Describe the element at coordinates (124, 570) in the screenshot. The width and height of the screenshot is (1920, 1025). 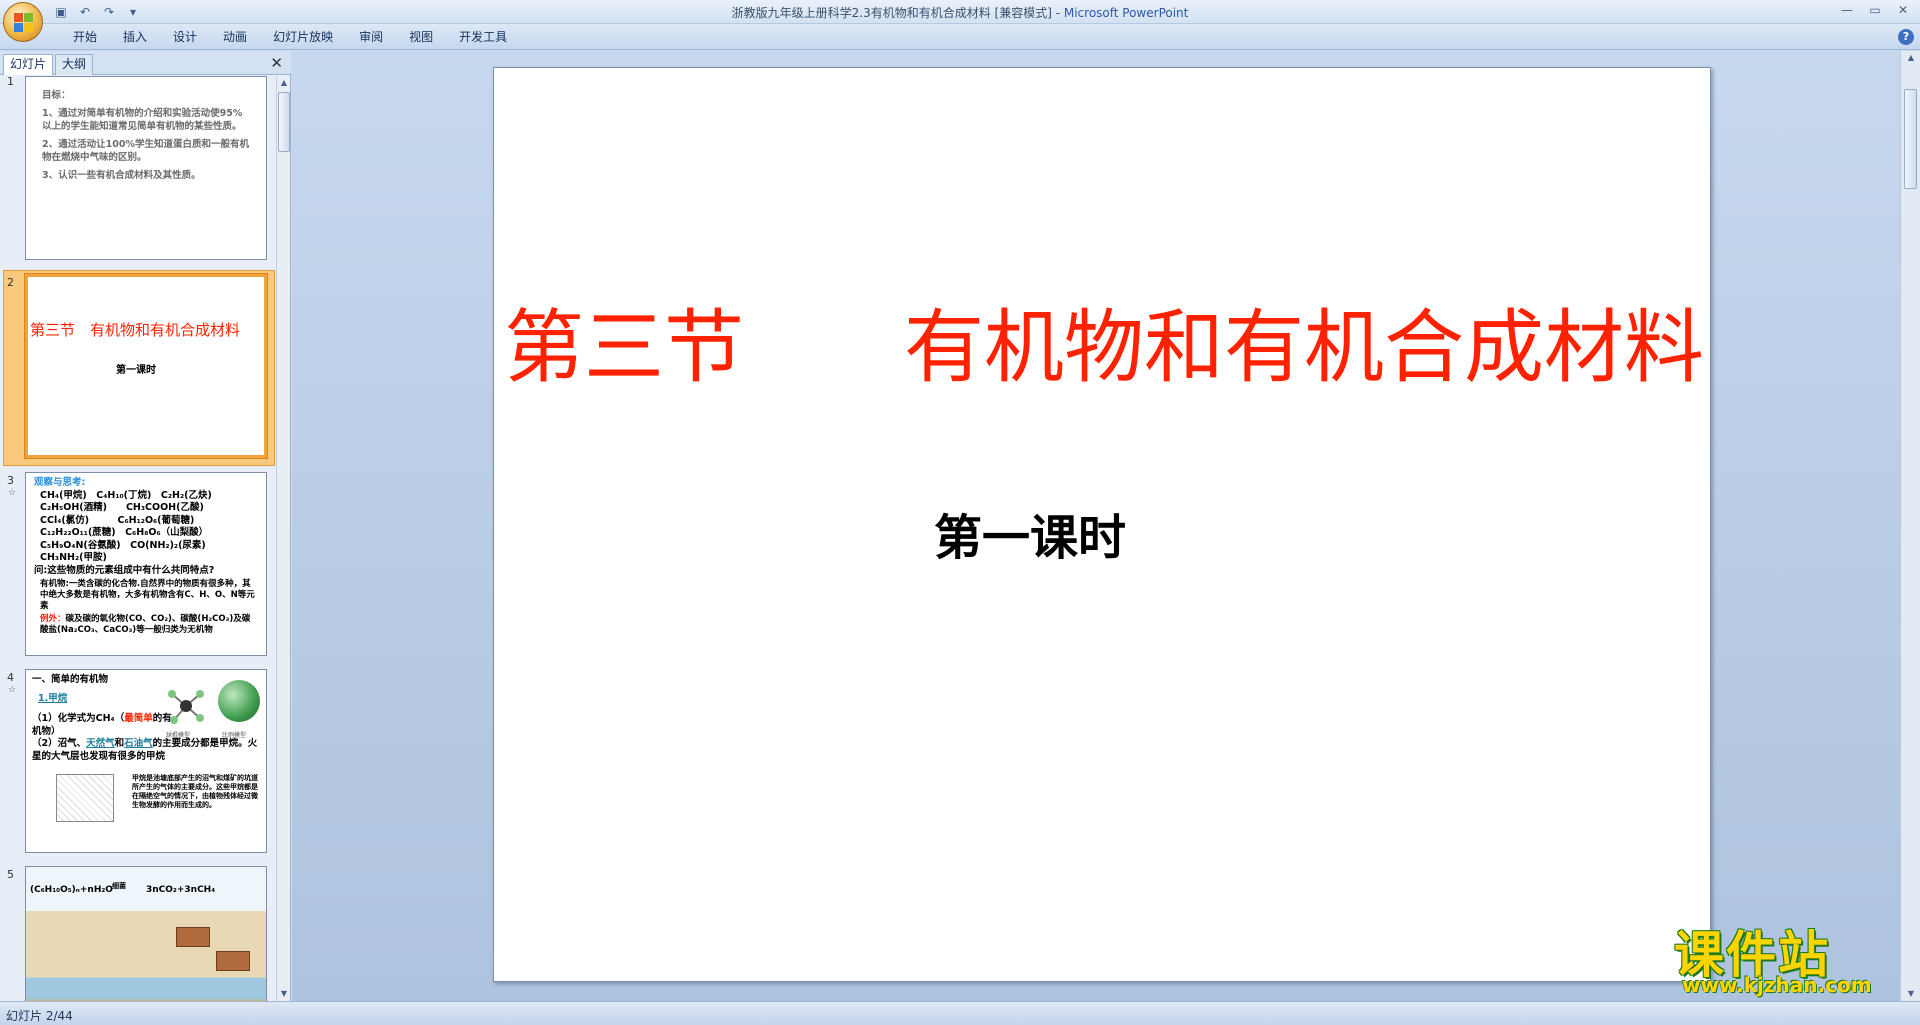
I see `thumb-text: 问:这些物质的元素组成中有什么共同特点?` at that location.